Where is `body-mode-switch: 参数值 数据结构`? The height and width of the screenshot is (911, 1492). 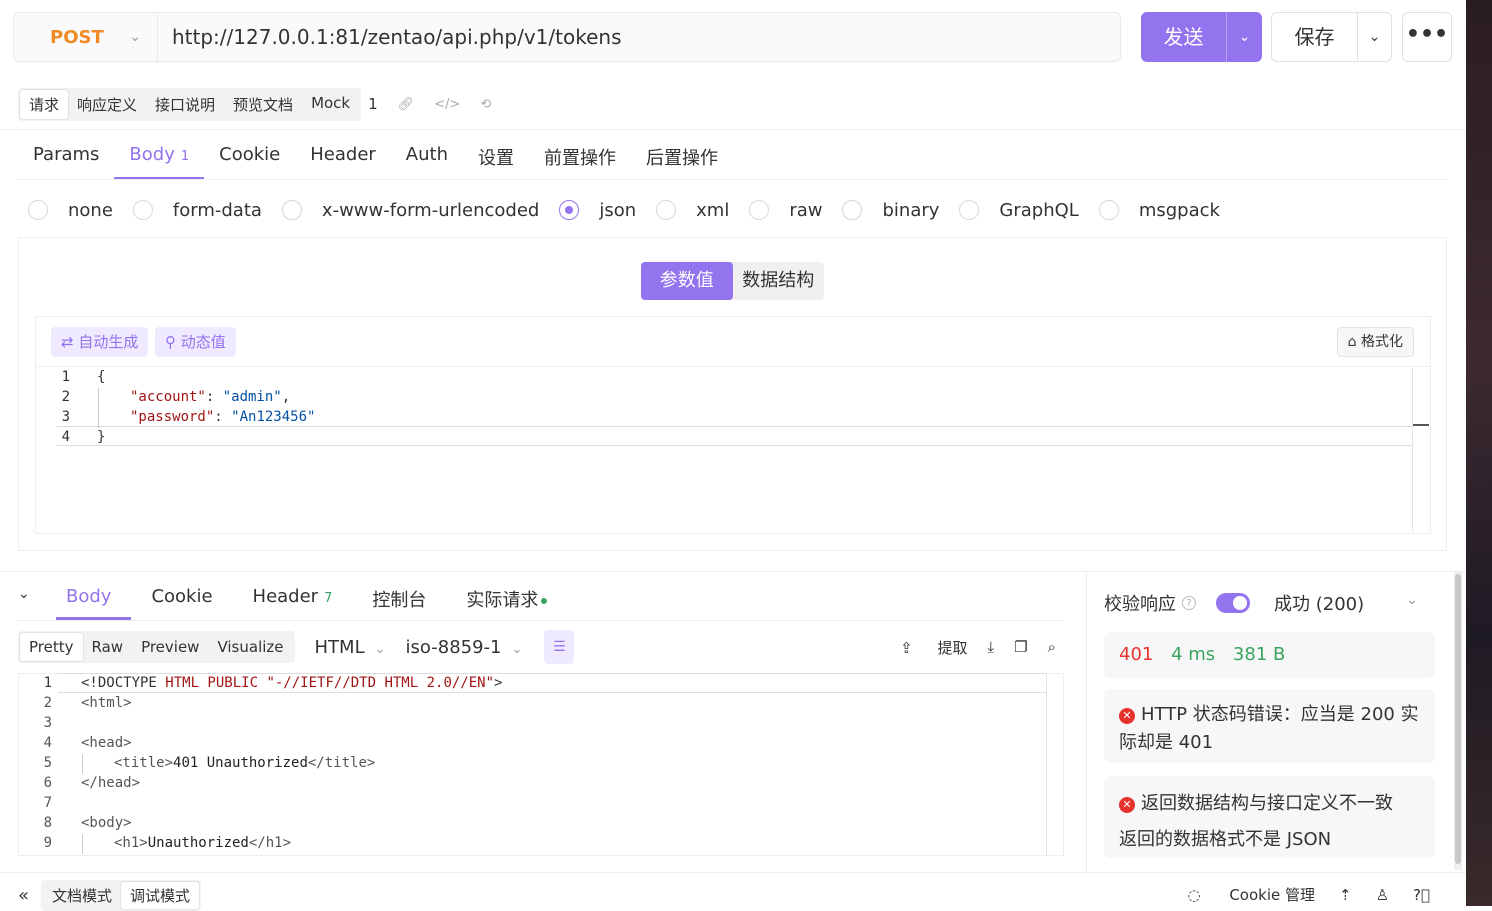 body-mode-switch: 参数值 数据结构 is located at coordinates (732, 281).